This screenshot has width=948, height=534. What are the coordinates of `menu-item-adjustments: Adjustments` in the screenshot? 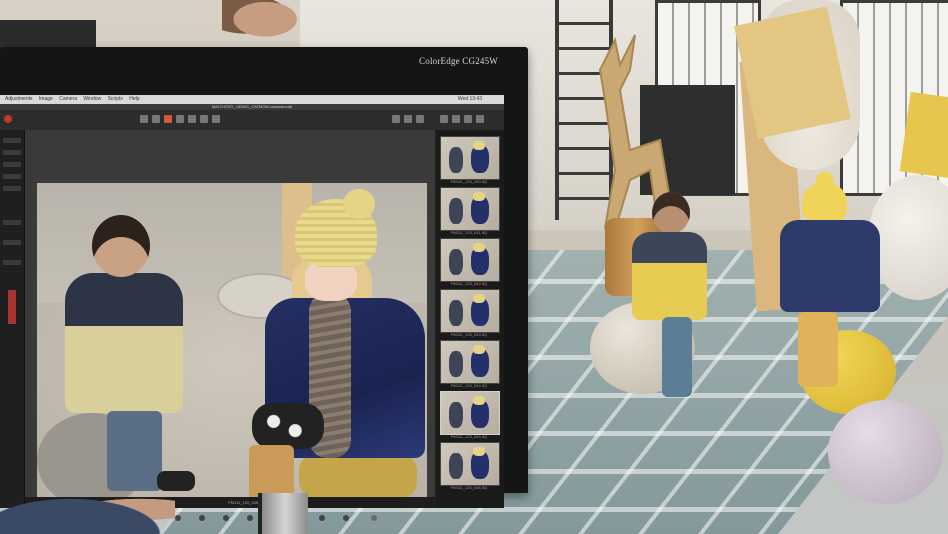 It's located at (19, 99).